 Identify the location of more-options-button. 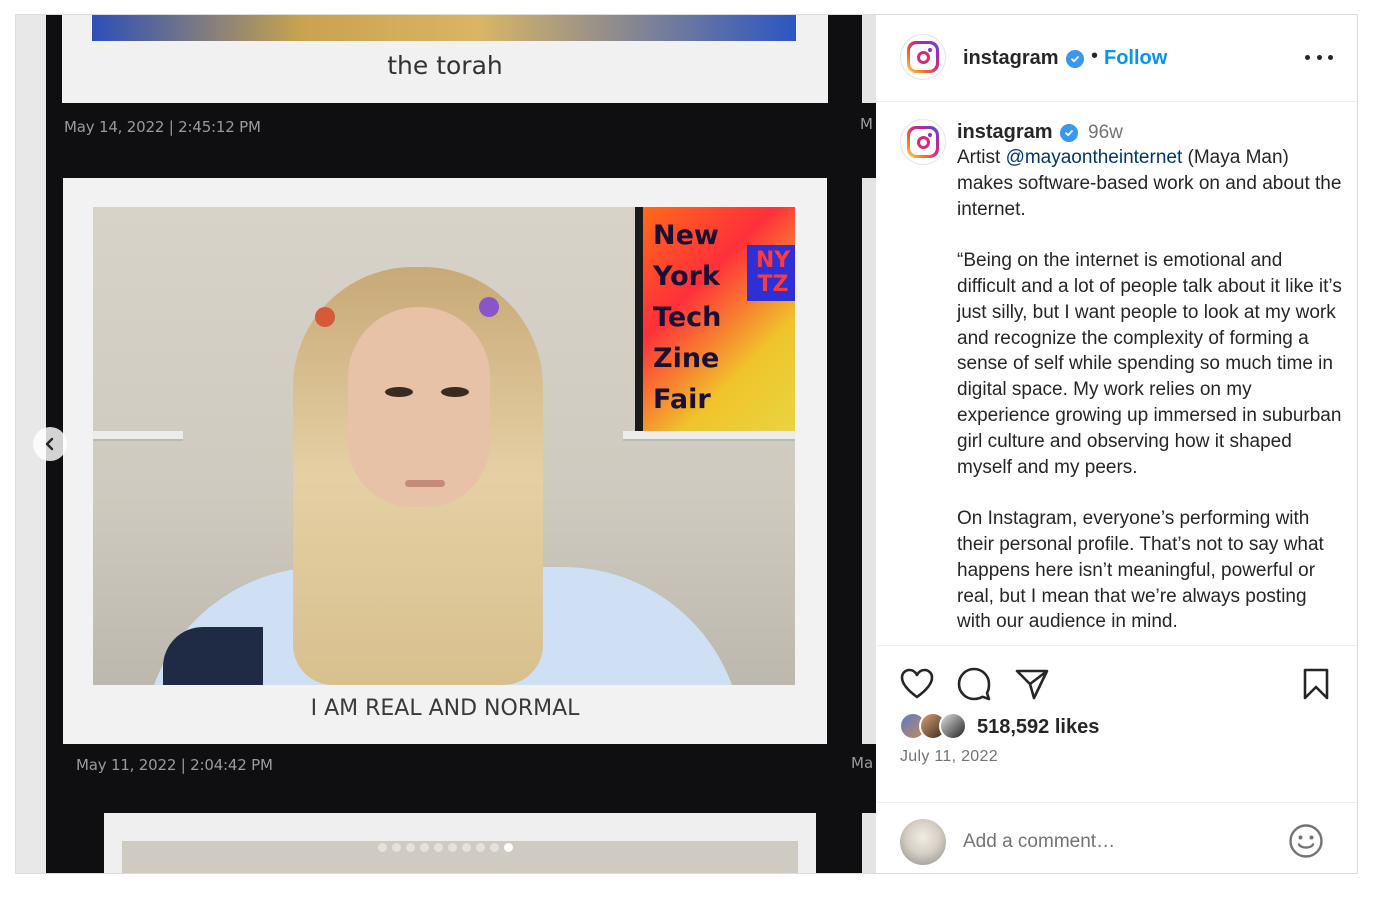
(1319, 57).